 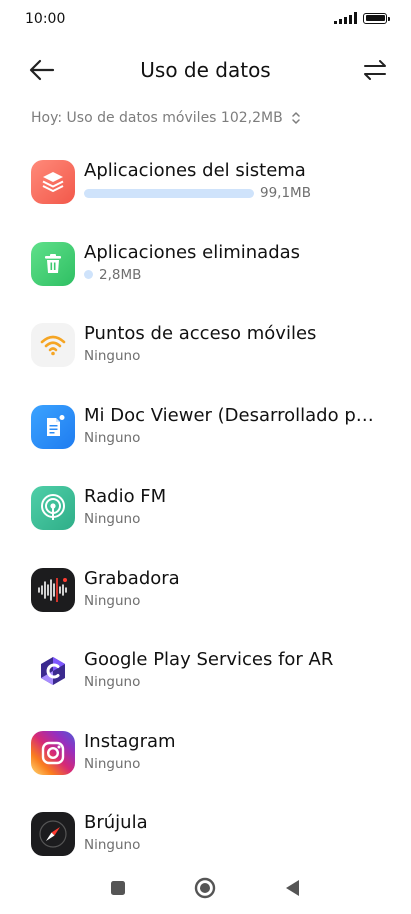 What do you see at coordinates (295, 118) in the screenshot?
I see `chevron-up-down-icon` at bounding box center [295, 118].